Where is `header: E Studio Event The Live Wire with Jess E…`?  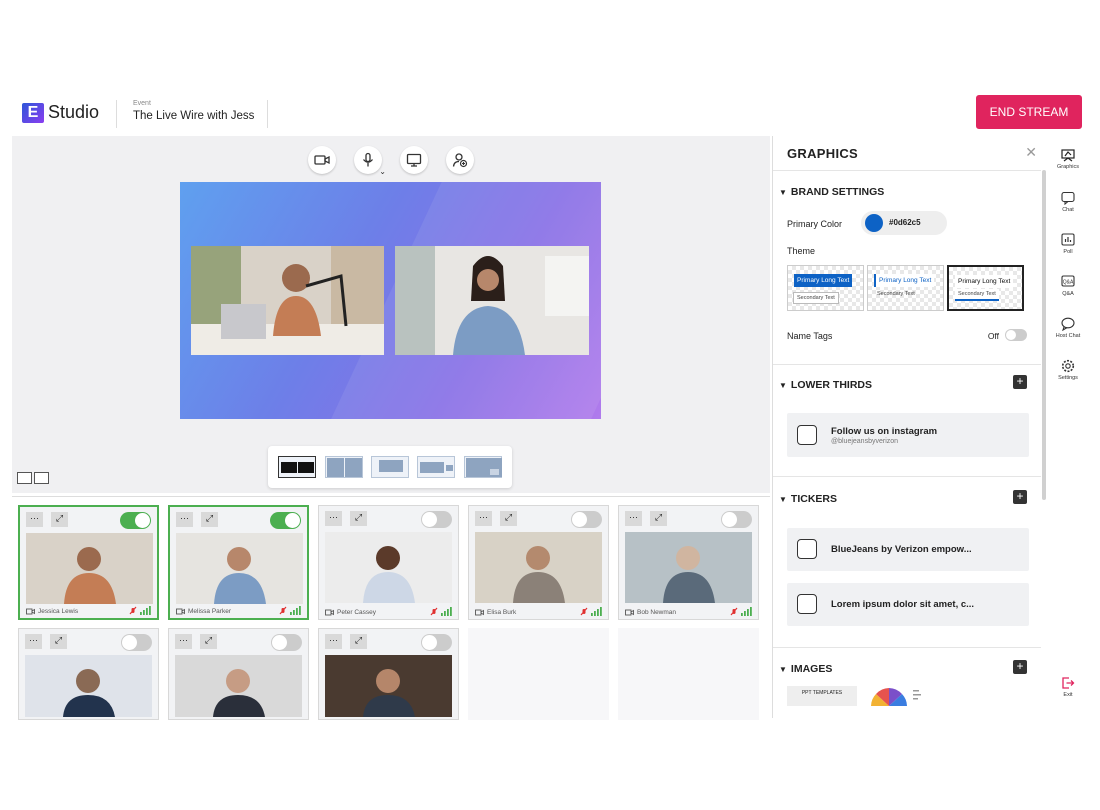 header: E Studio Event The Live Wire with Jess E… is located at coordinates (550, 111).